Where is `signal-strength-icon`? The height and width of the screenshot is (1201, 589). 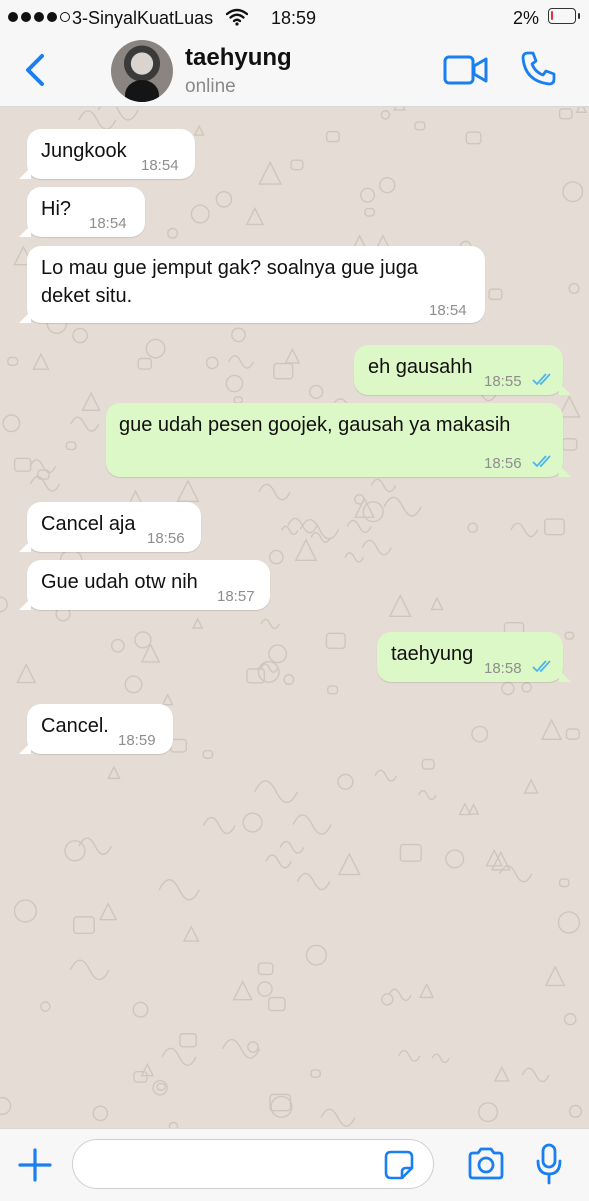 signal-strength-icon is located at coordinates (39, 17).